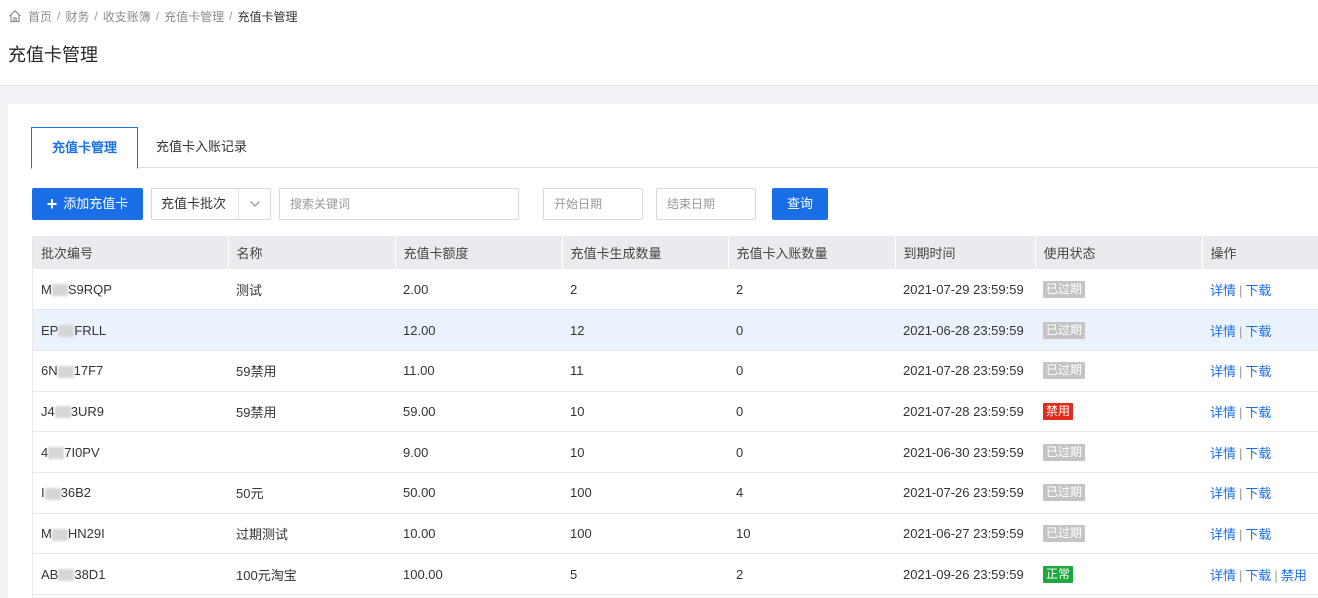  Describe the element at coordinates (478, 452) in the screenshot. I see `cell-amount: 9.00` at that location.